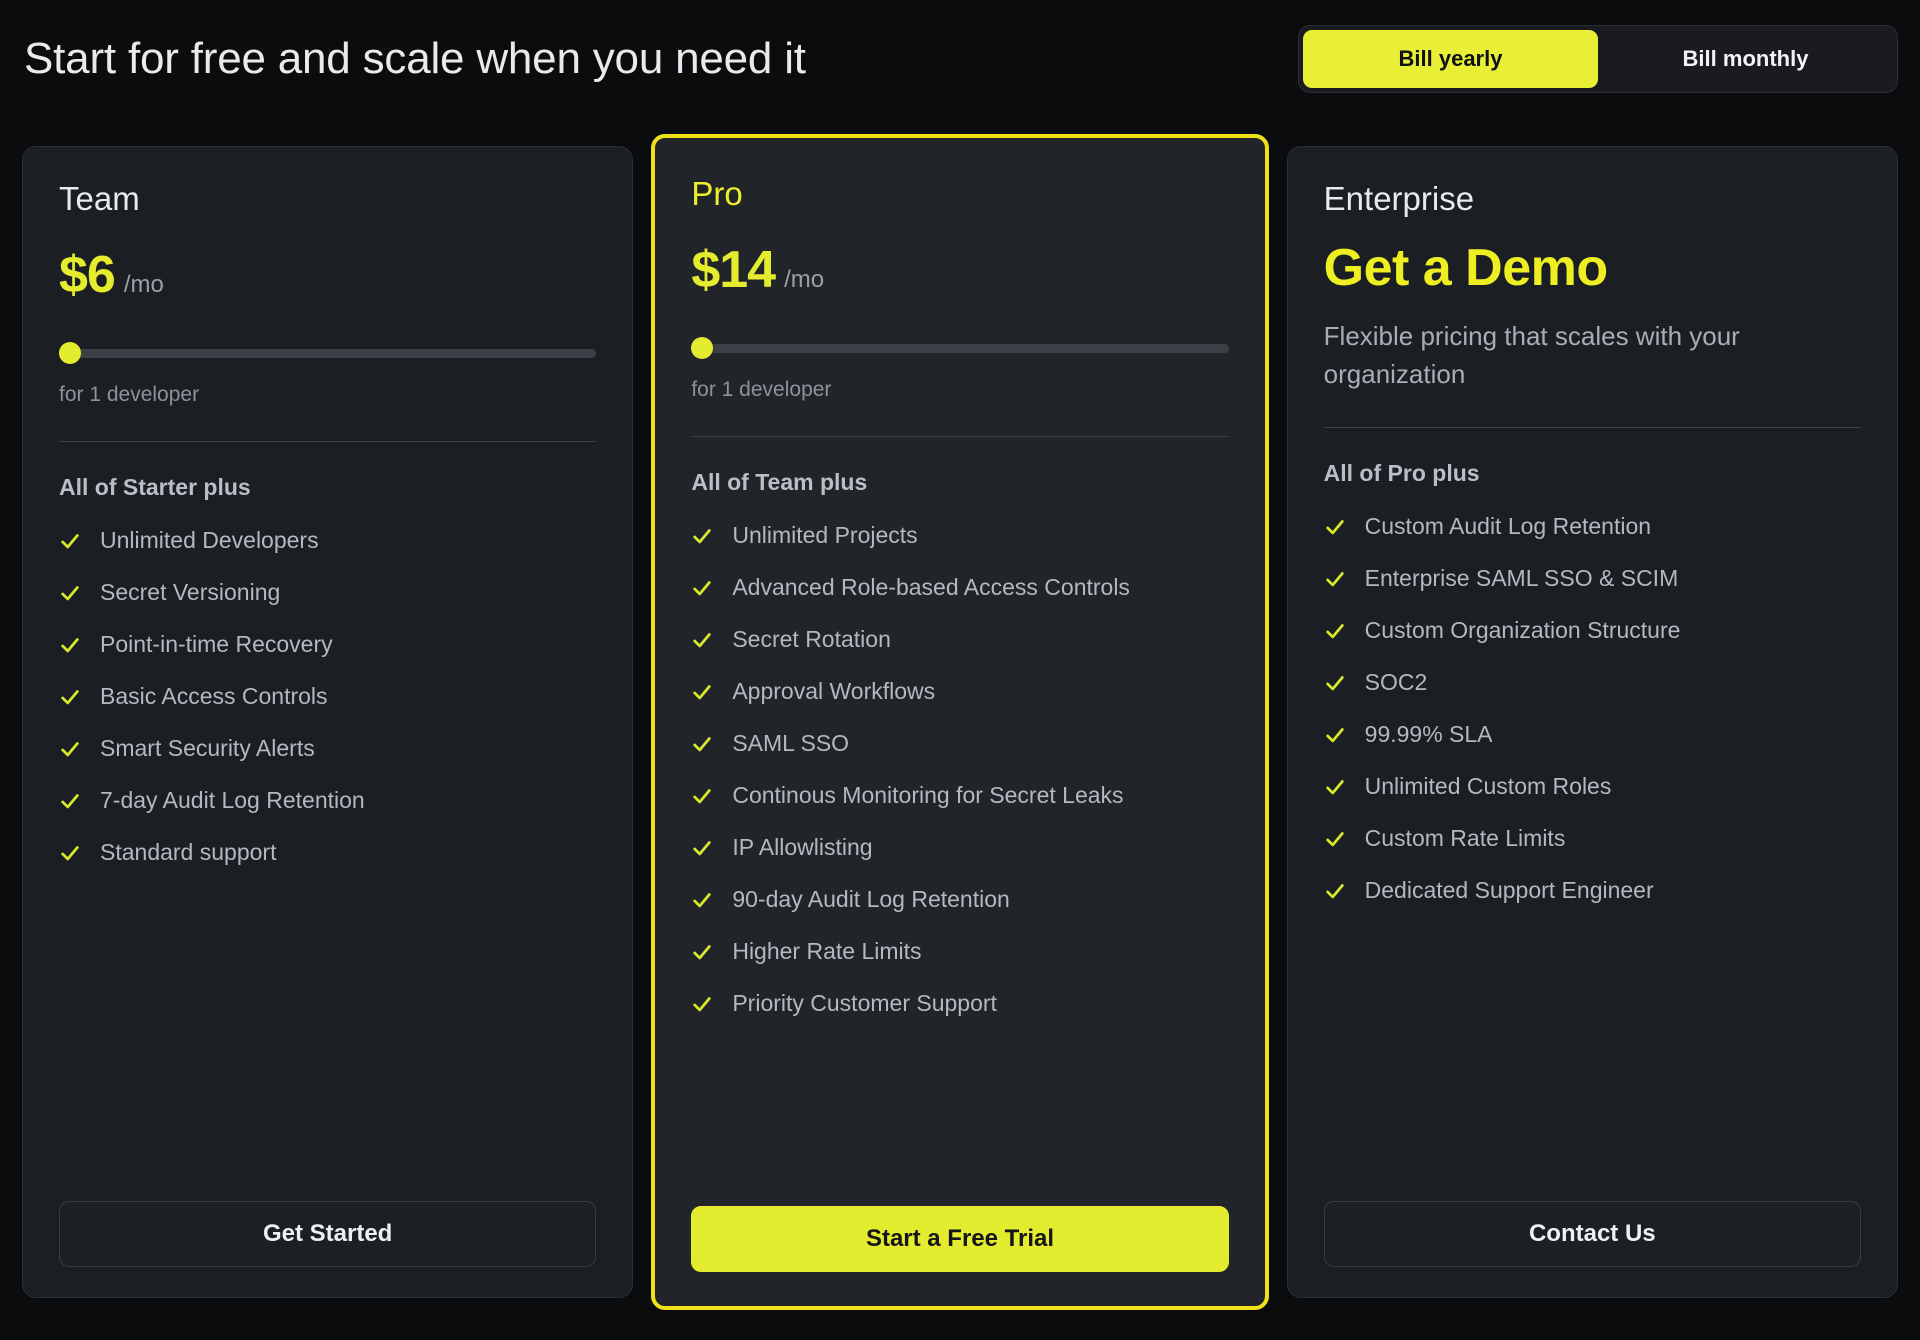 The image size is (1920, 1340). What do you see at coordinates (1509, 890) in the screenshot?
I see `feature-label: Dedicated Support Engineer` at bounding box center [1509, 890].